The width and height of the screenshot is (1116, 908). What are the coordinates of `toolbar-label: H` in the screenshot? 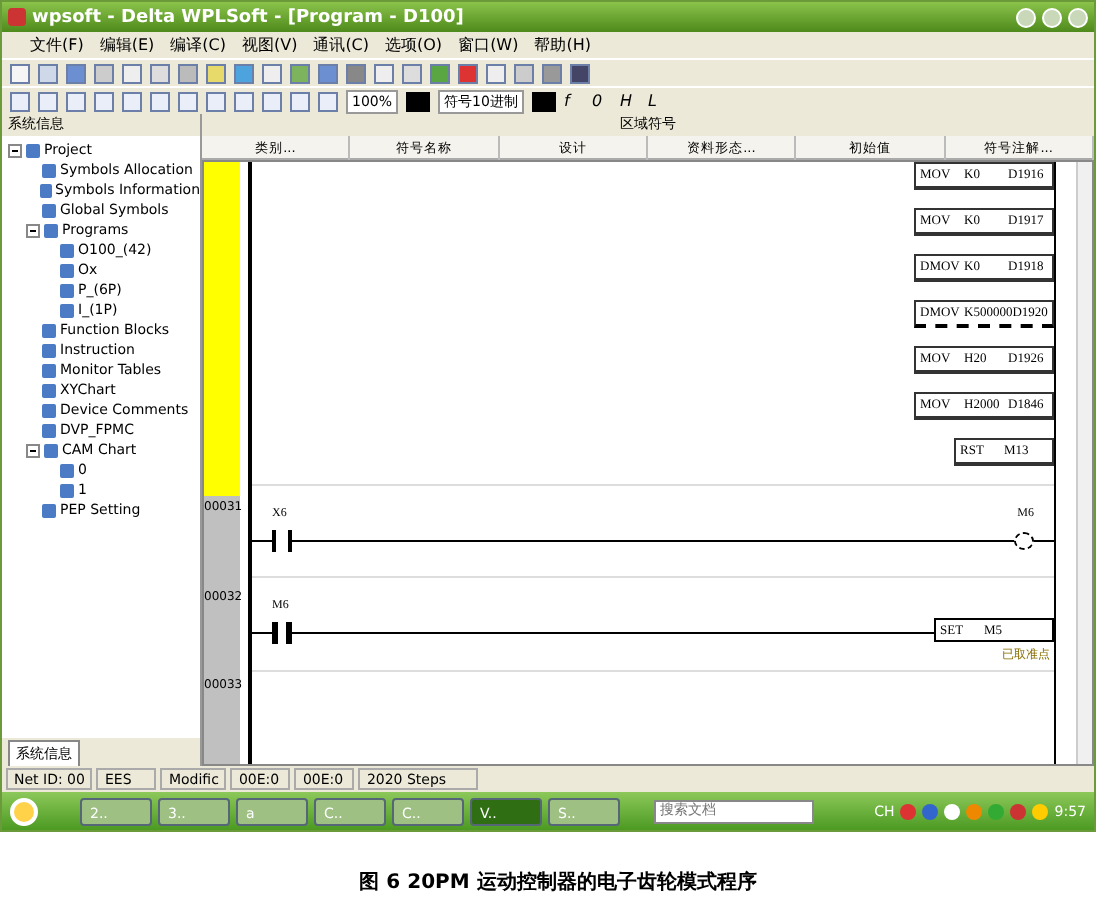 It's located at (629, 101).